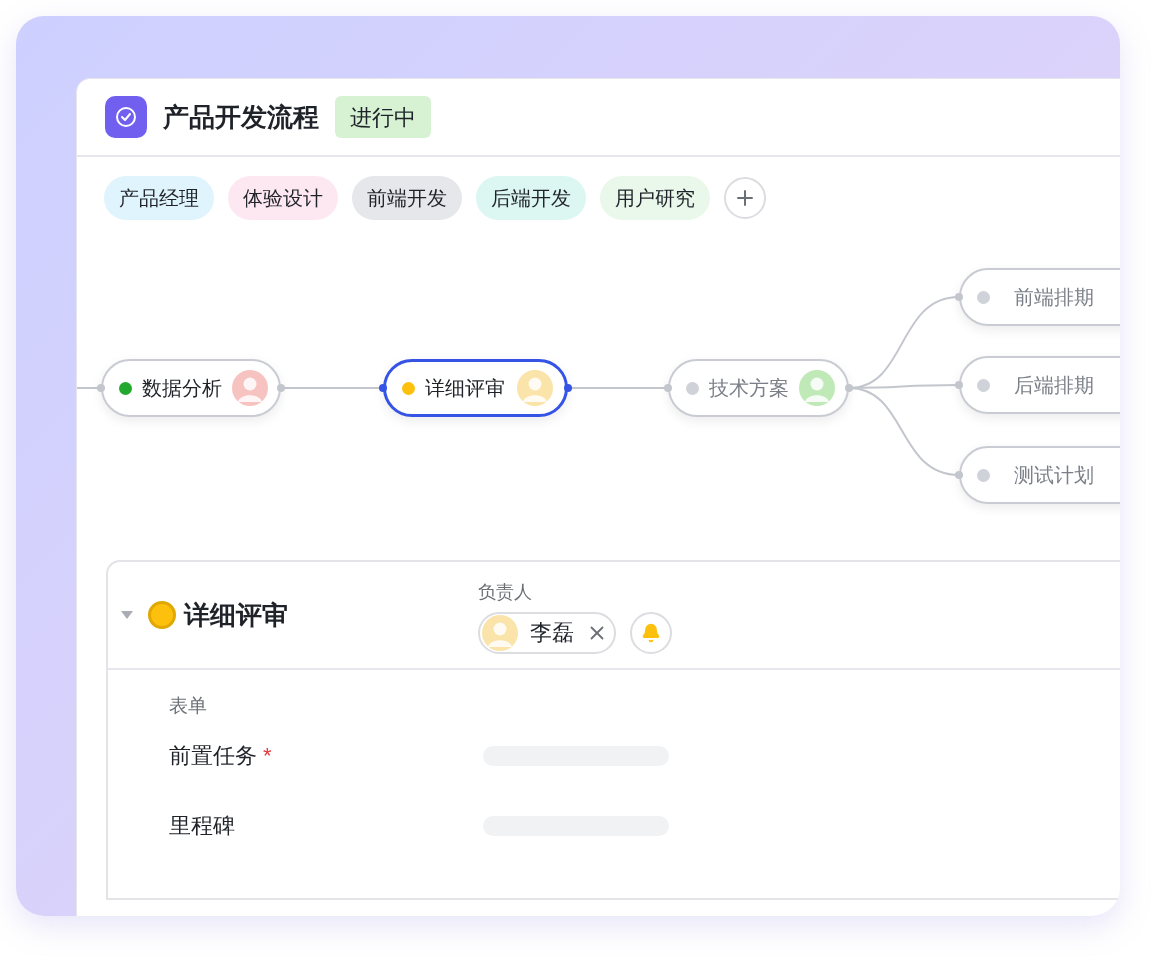 Image resolution: width=1168 pixels, height=964 pixels. Describe the element at coordinates (283, 198) in the screenshot. I see `role-tag: 体验设计` at that location.